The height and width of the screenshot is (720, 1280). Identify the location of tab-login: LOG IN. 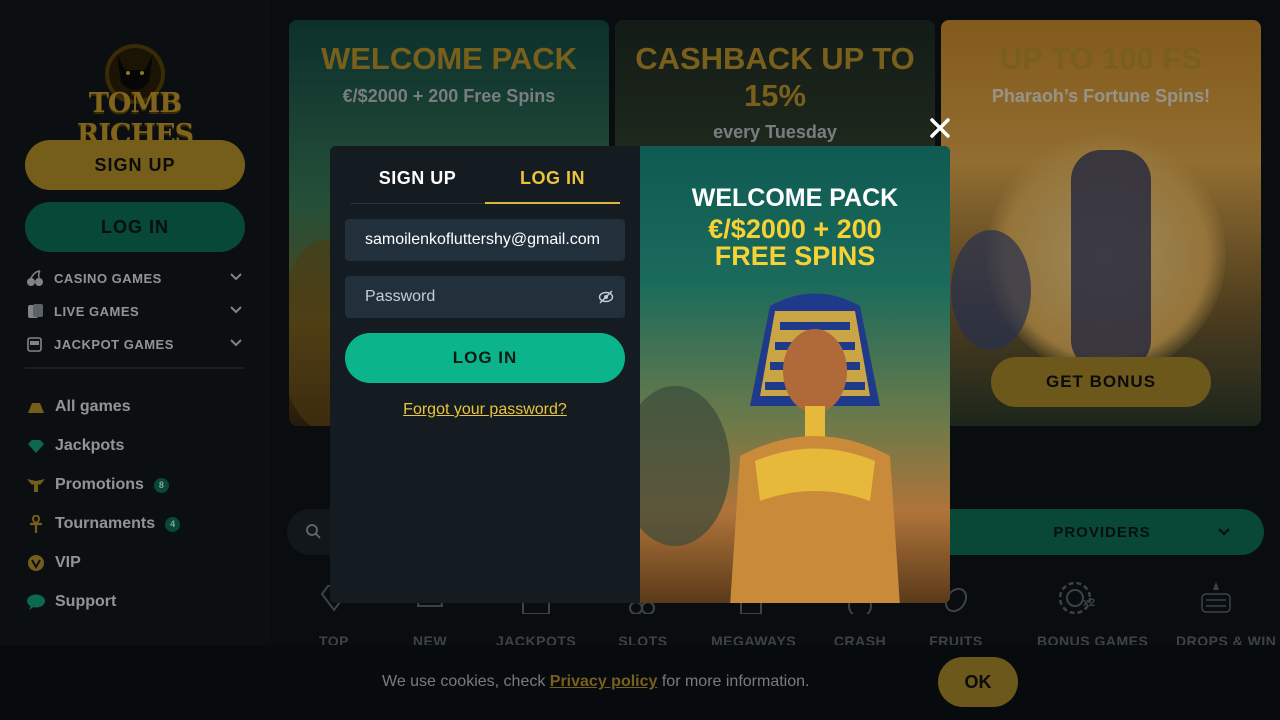
(552, 178).